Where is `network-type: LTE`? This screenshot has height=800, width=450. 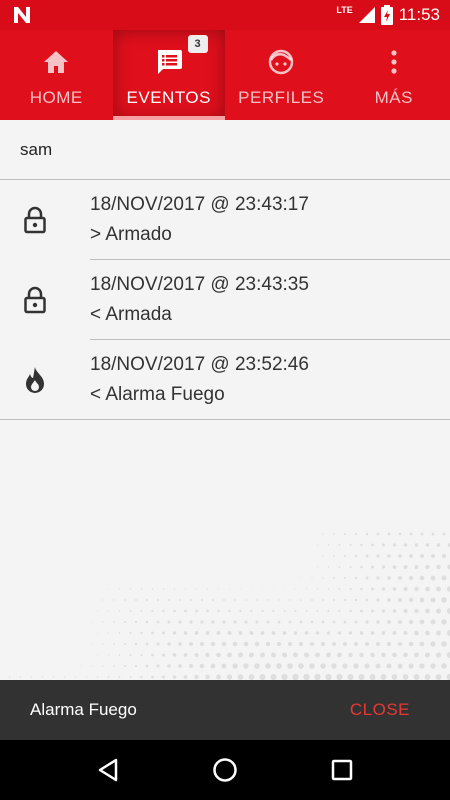
network-type: LTE is located at coordinates (344, 10).